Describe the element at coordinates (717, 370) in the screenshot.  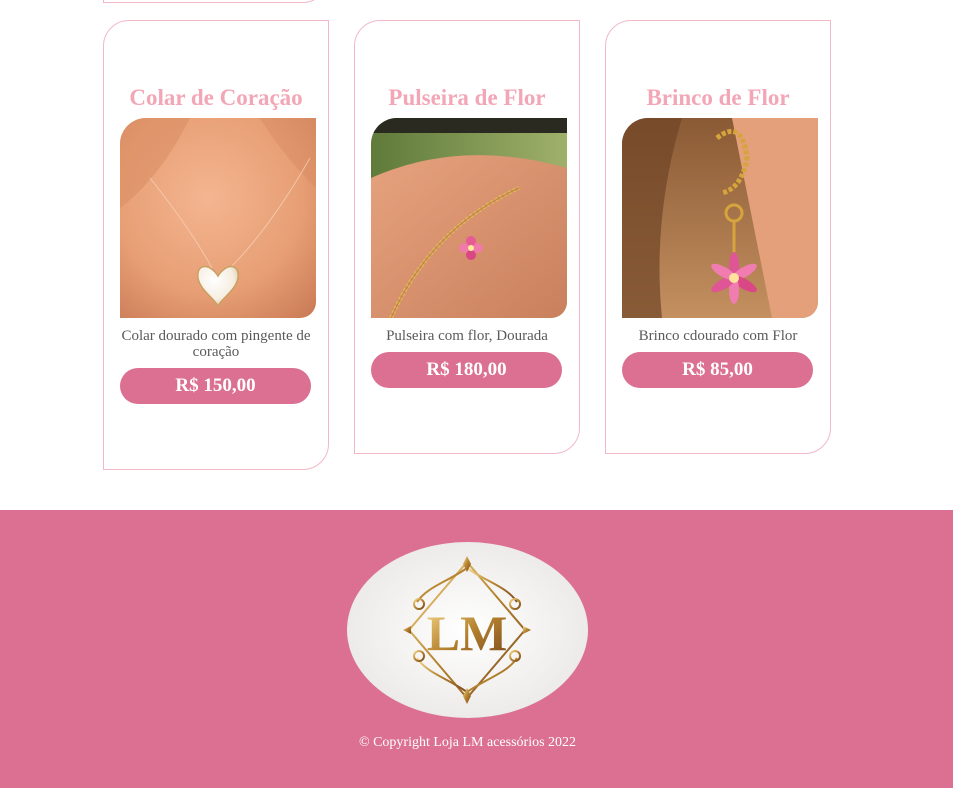
I see `price-button: R$ 85,00` at that location.